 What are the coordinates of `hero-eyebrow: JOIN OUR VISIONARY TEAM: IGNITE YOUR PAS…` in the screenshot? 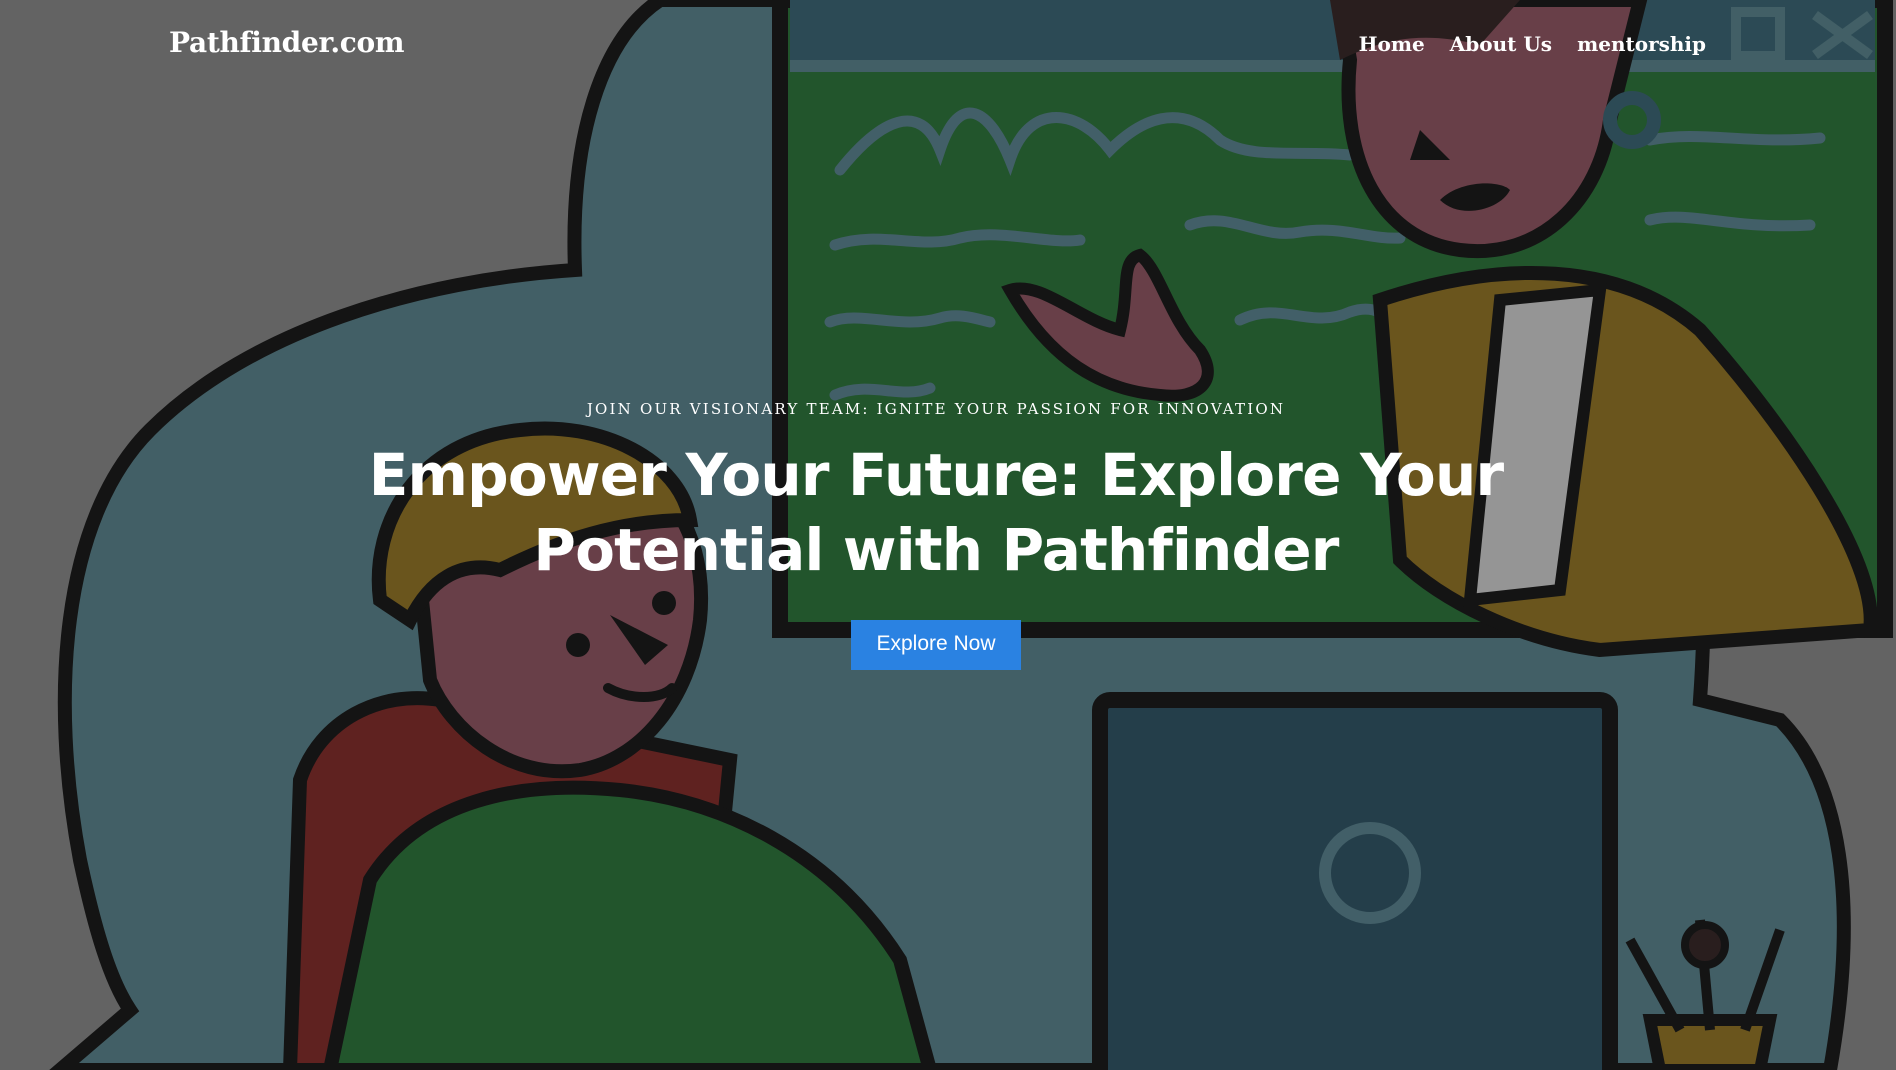 It's located at (936, 409).